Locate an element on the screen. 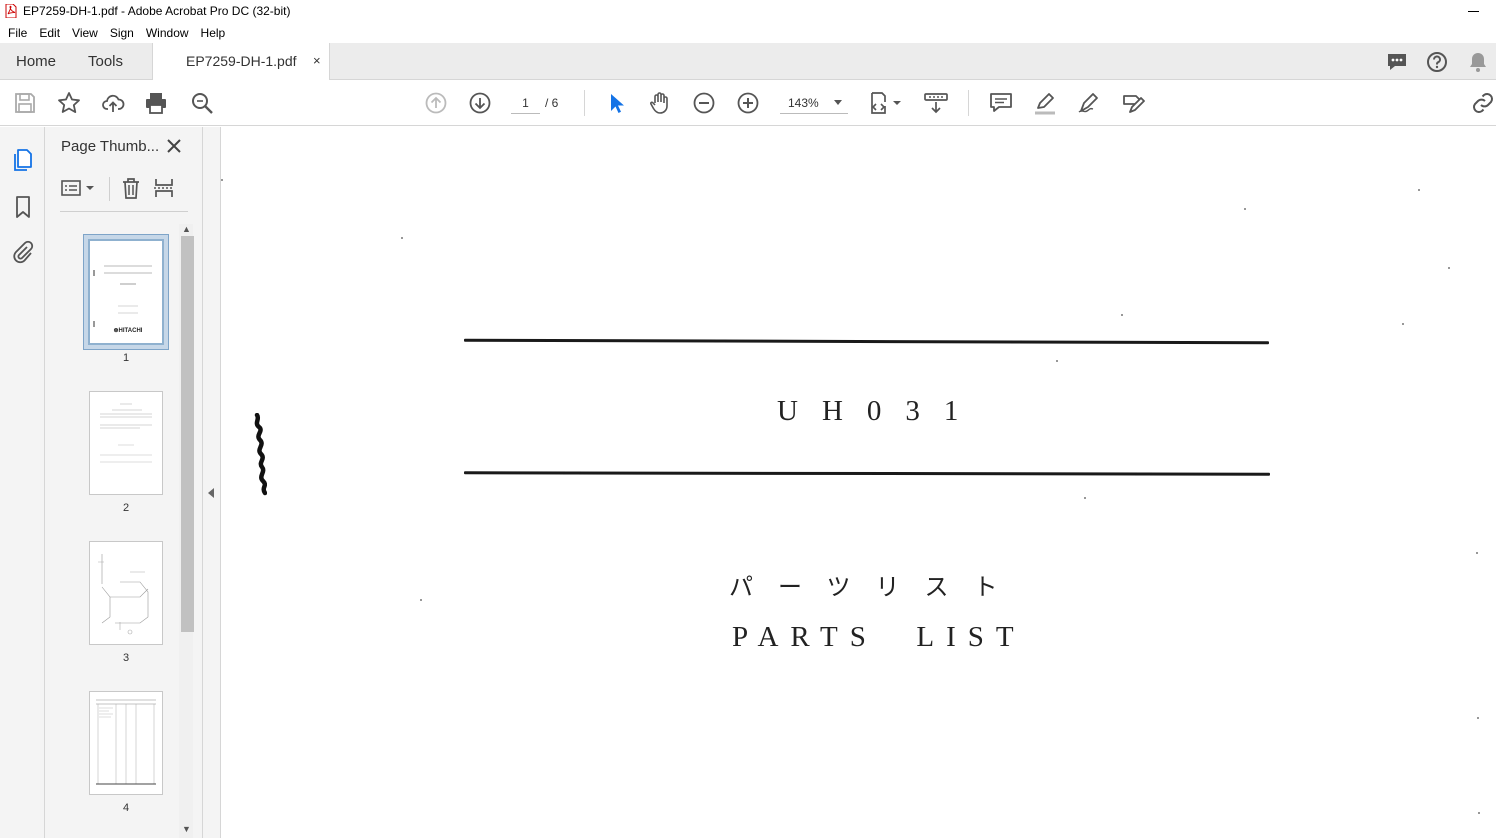  close-panel-icon is located at coordinates (174, 146).